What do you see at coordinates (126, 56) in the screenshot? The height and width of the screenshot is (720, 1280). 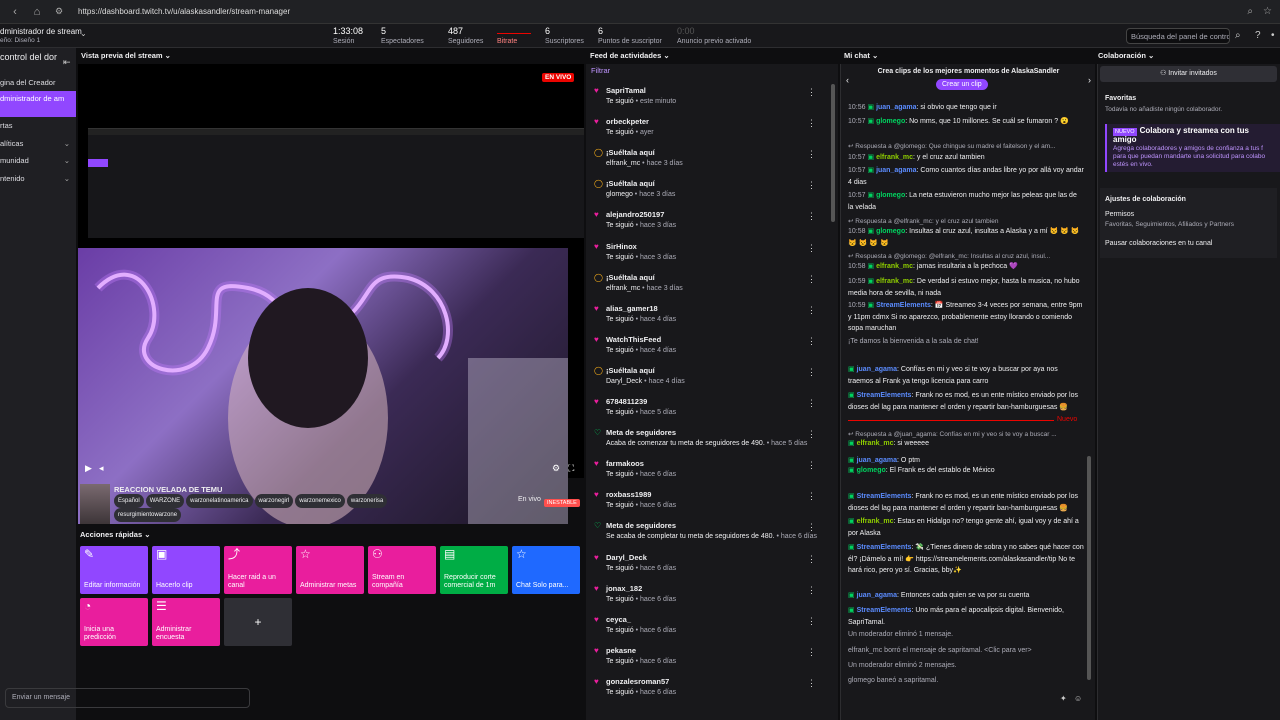 I see `preview-panel-header: Vista previa del stream ⌄` at bounding box center [126, 56].